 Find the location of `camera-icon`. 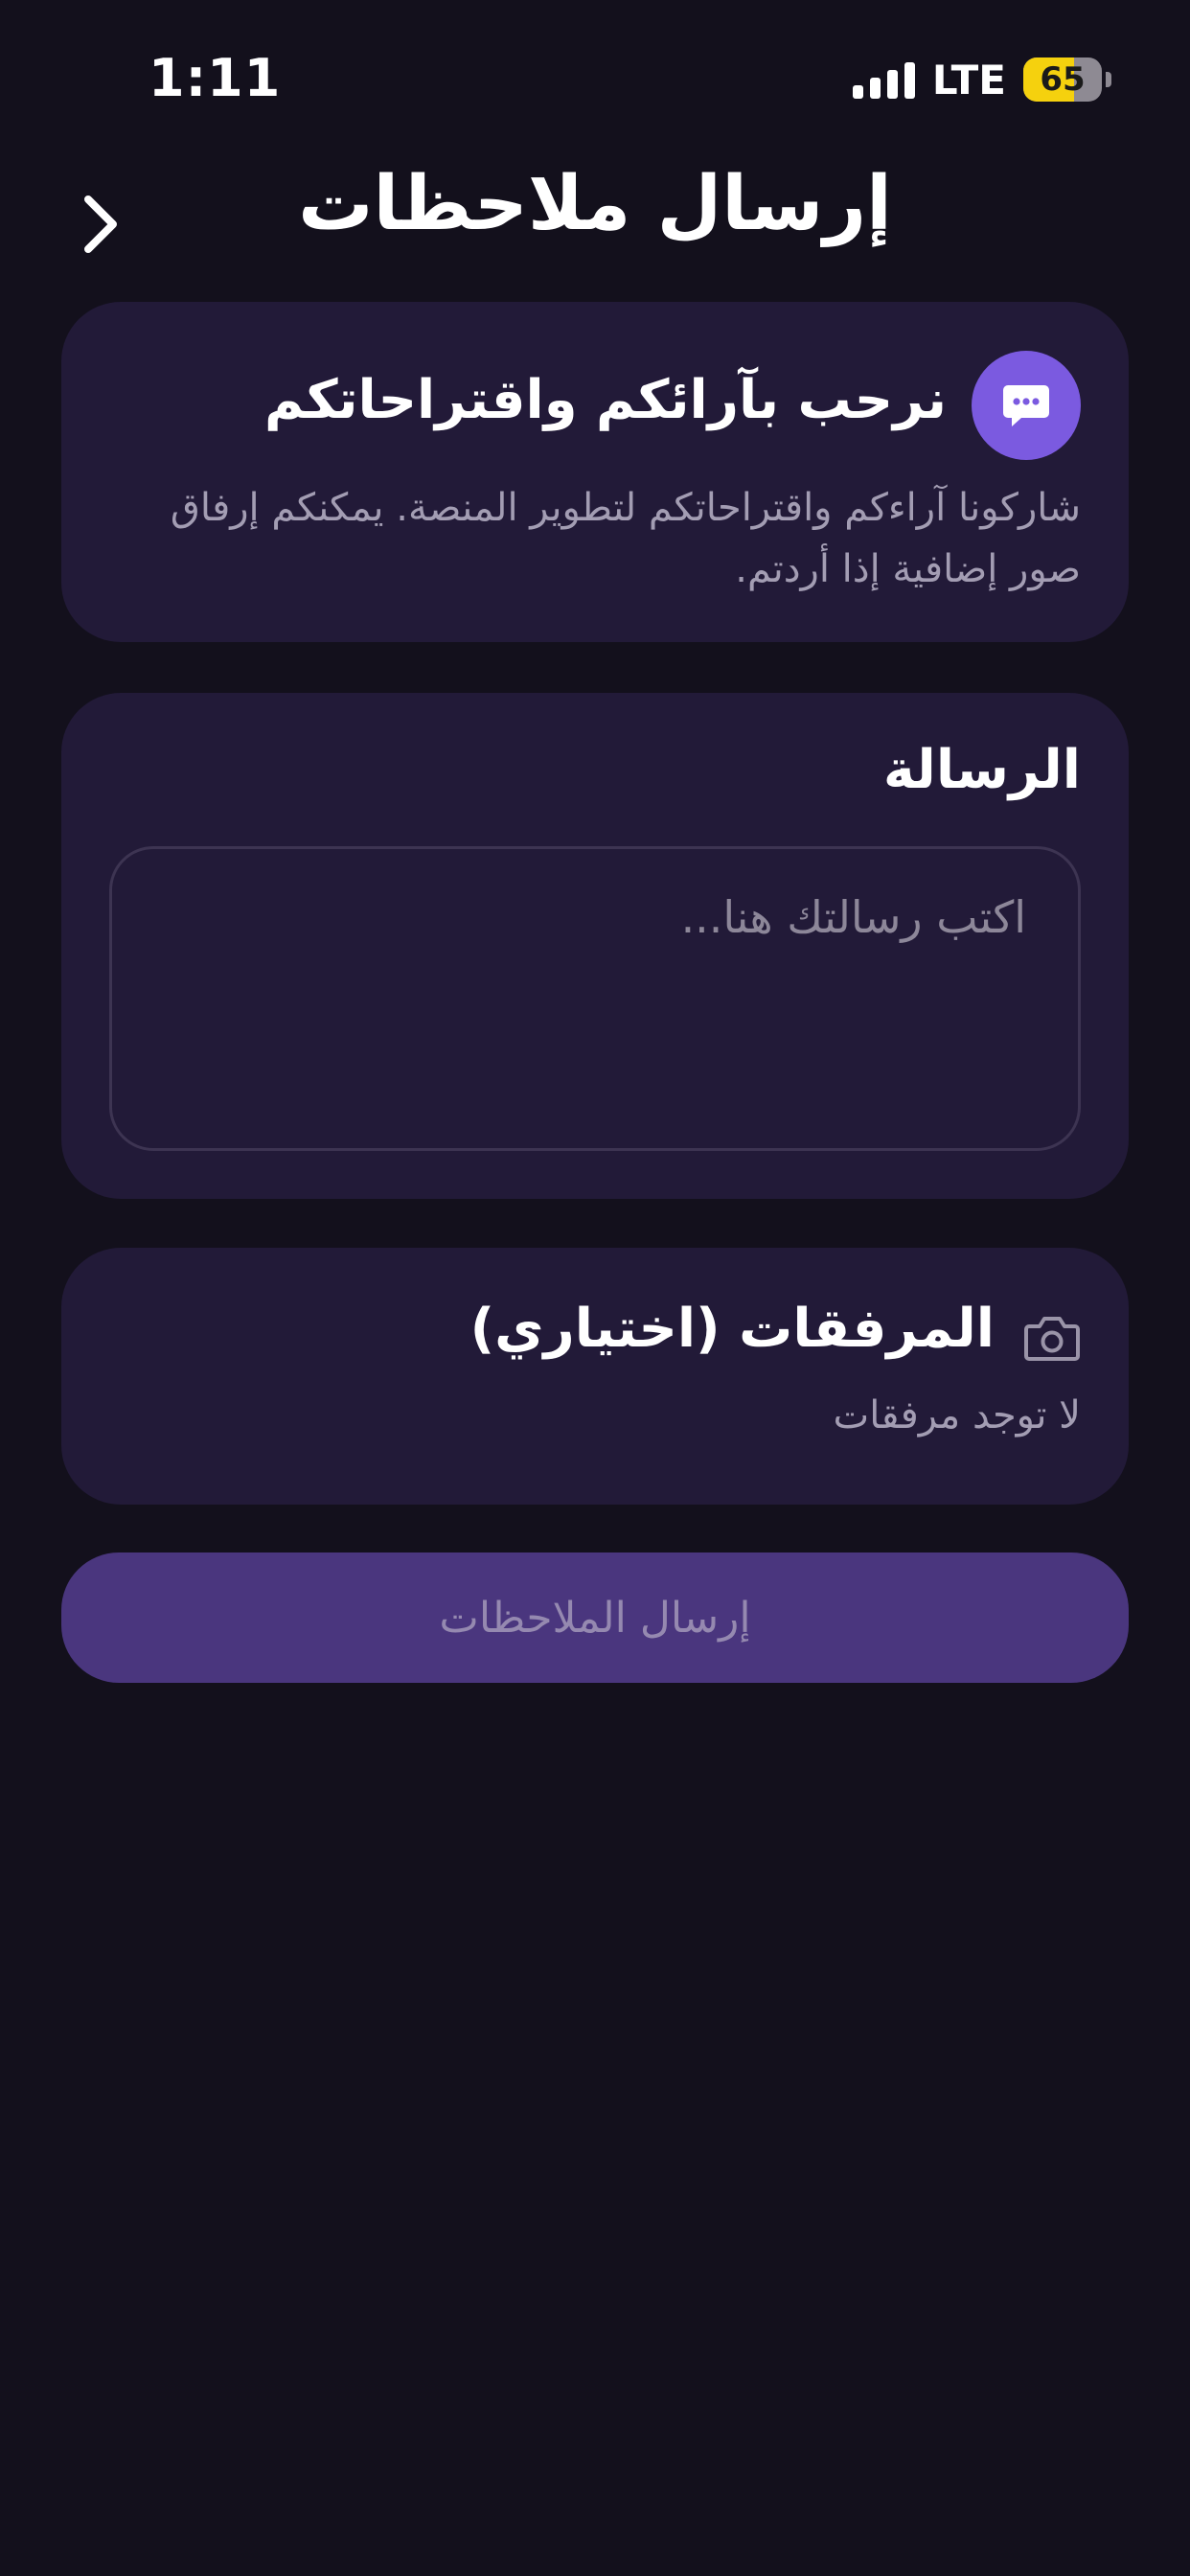

camera-icon is located at coordinates (1052, 1338).